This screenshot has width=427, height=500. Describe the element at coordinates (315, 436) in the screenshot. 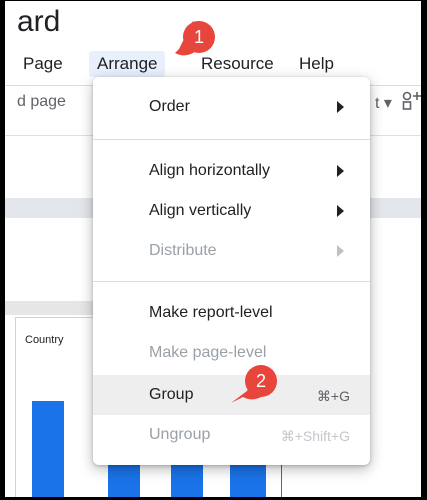

I see `shortcut-label: ⌘+Shift+G` at that location.